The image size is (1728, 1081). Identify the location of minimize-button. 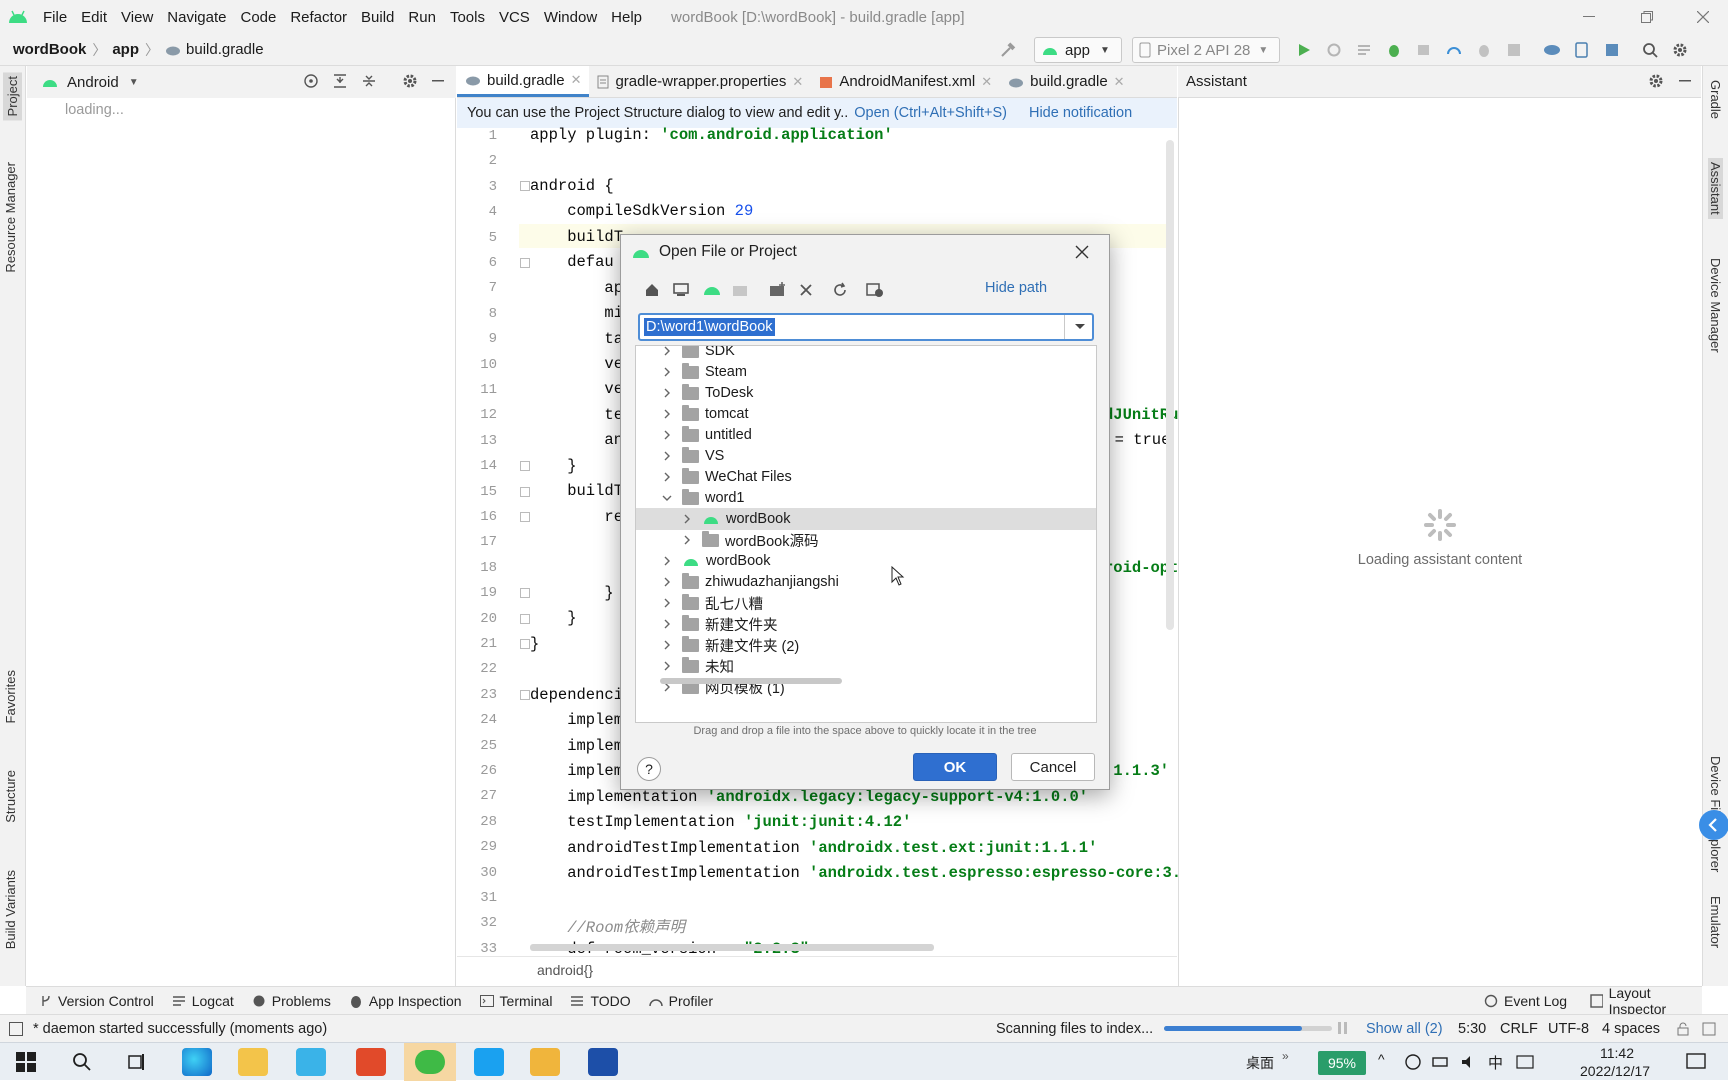
(1589, 17).